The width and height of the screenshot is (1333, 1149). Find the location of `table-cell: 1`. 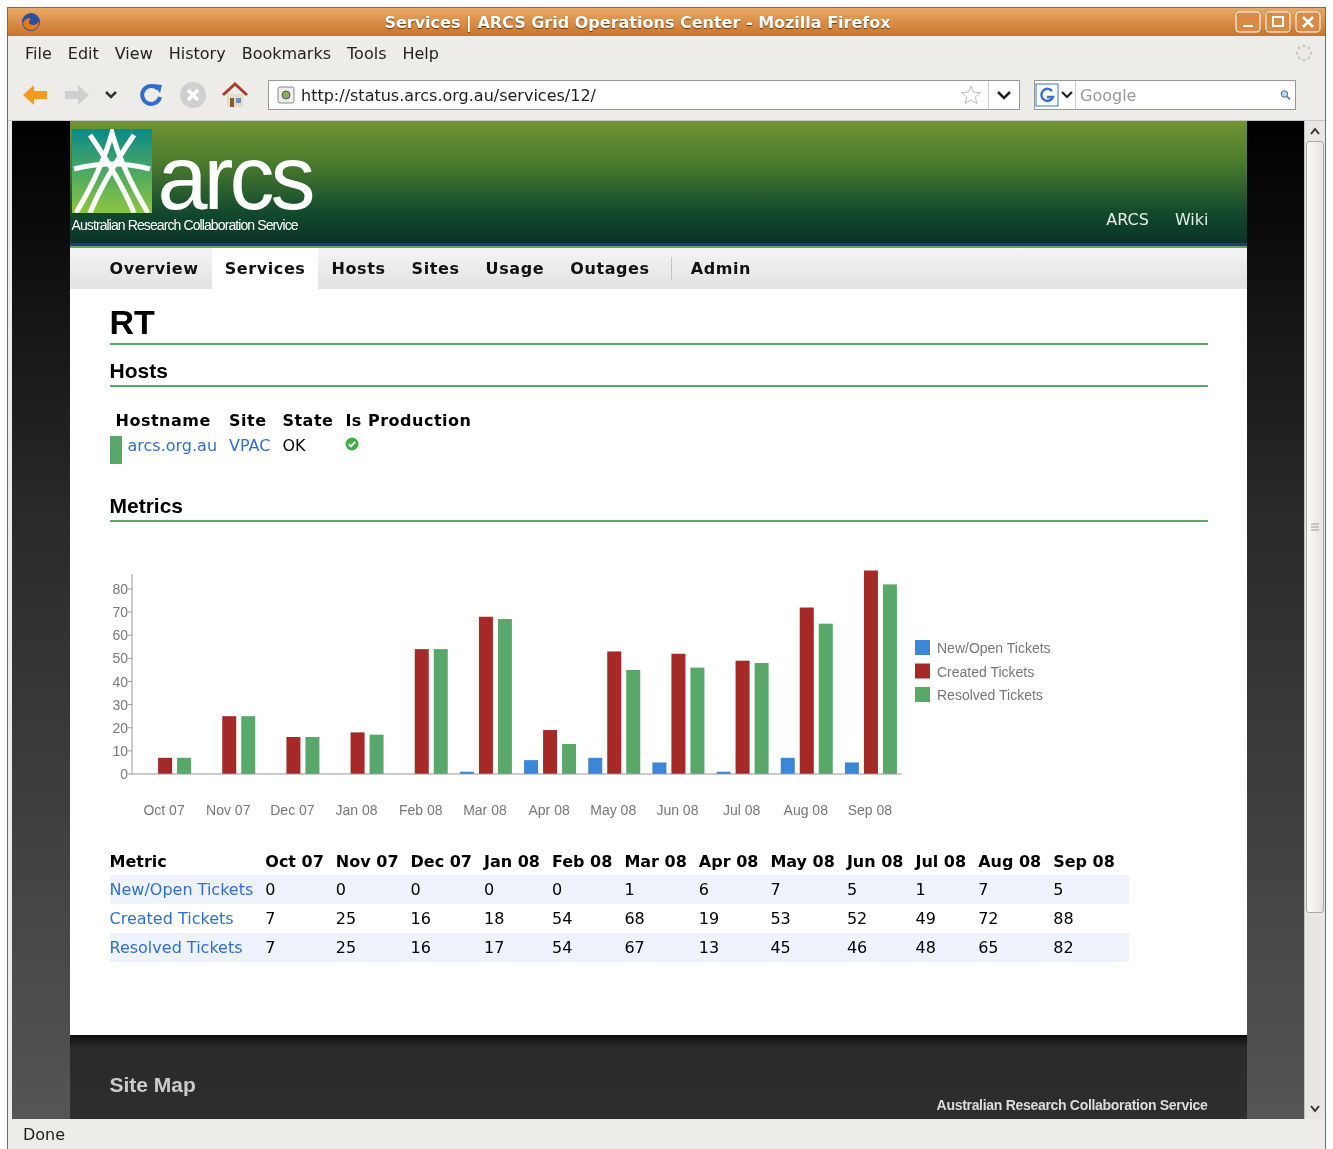

table-cell: 1 is located at coordinates (920, 889).